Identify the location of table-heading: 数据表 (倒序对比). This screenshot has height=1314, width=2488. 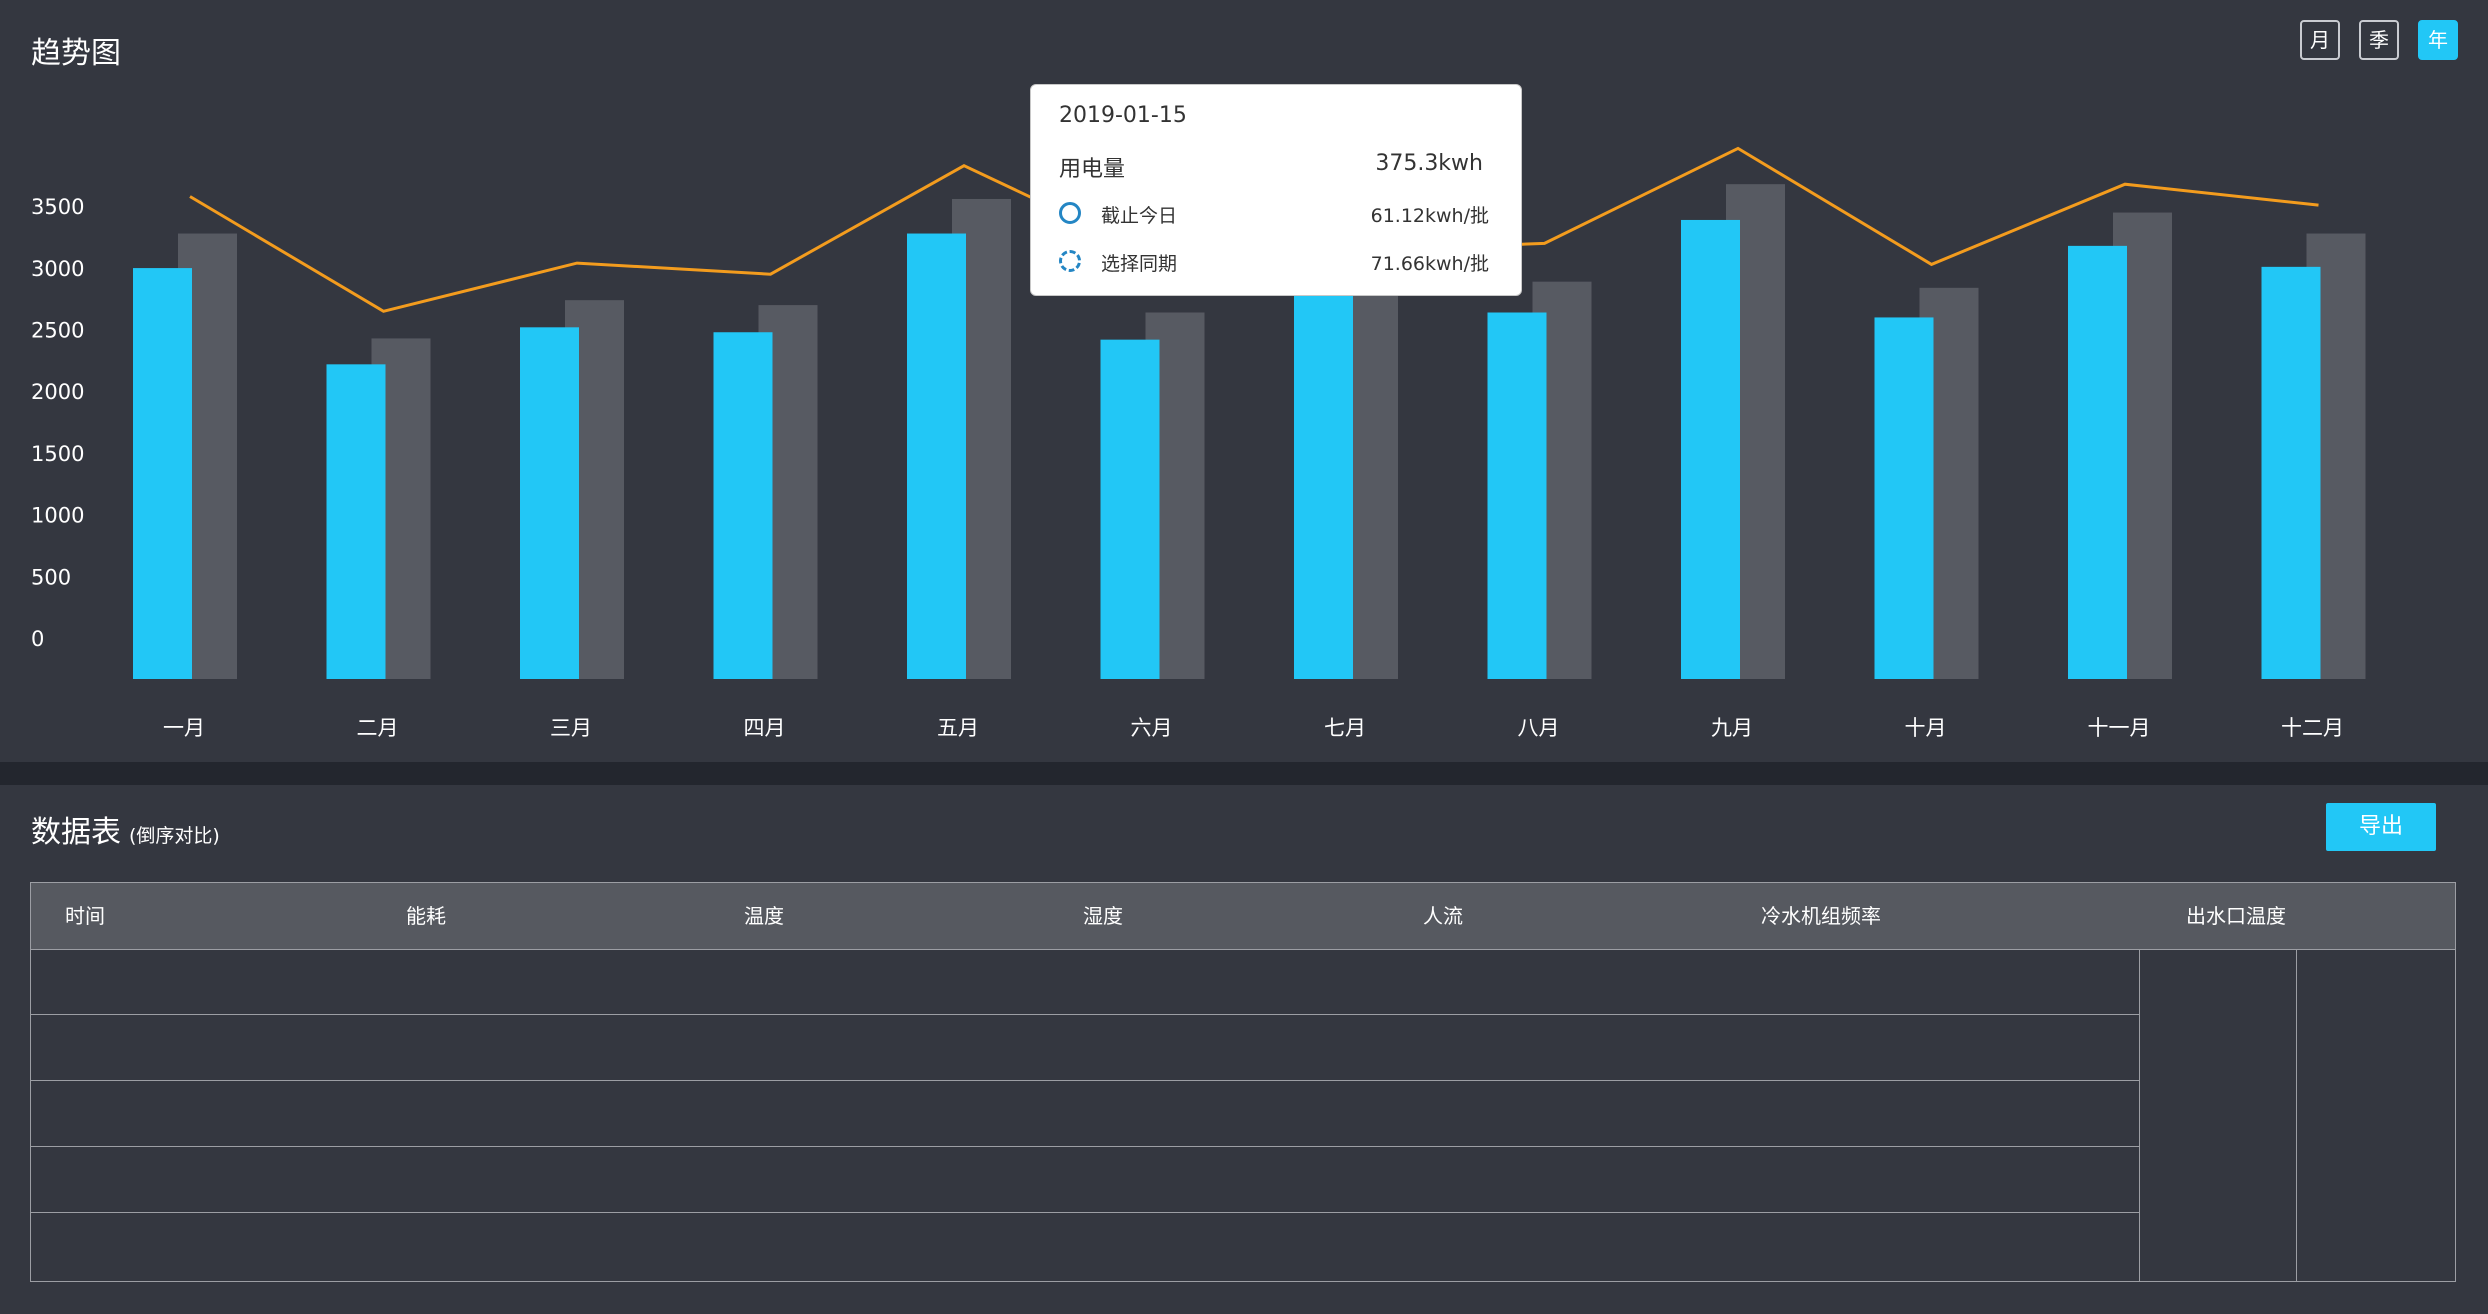
(125, 829).